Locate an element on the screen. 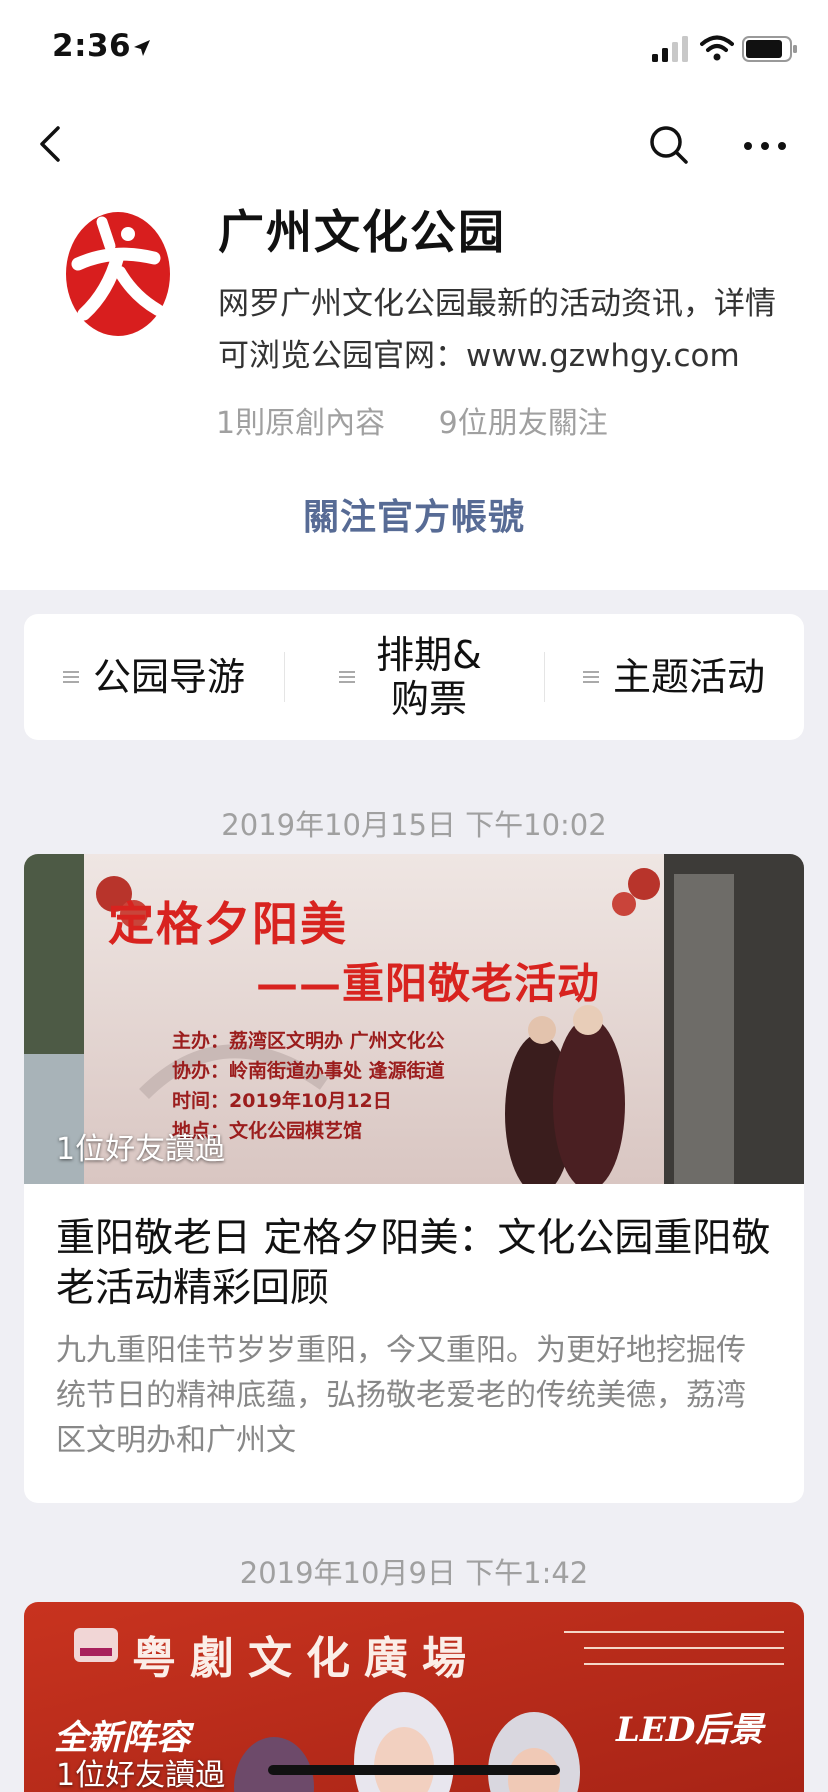  home-indicator is located at coordinates (414, 1770).